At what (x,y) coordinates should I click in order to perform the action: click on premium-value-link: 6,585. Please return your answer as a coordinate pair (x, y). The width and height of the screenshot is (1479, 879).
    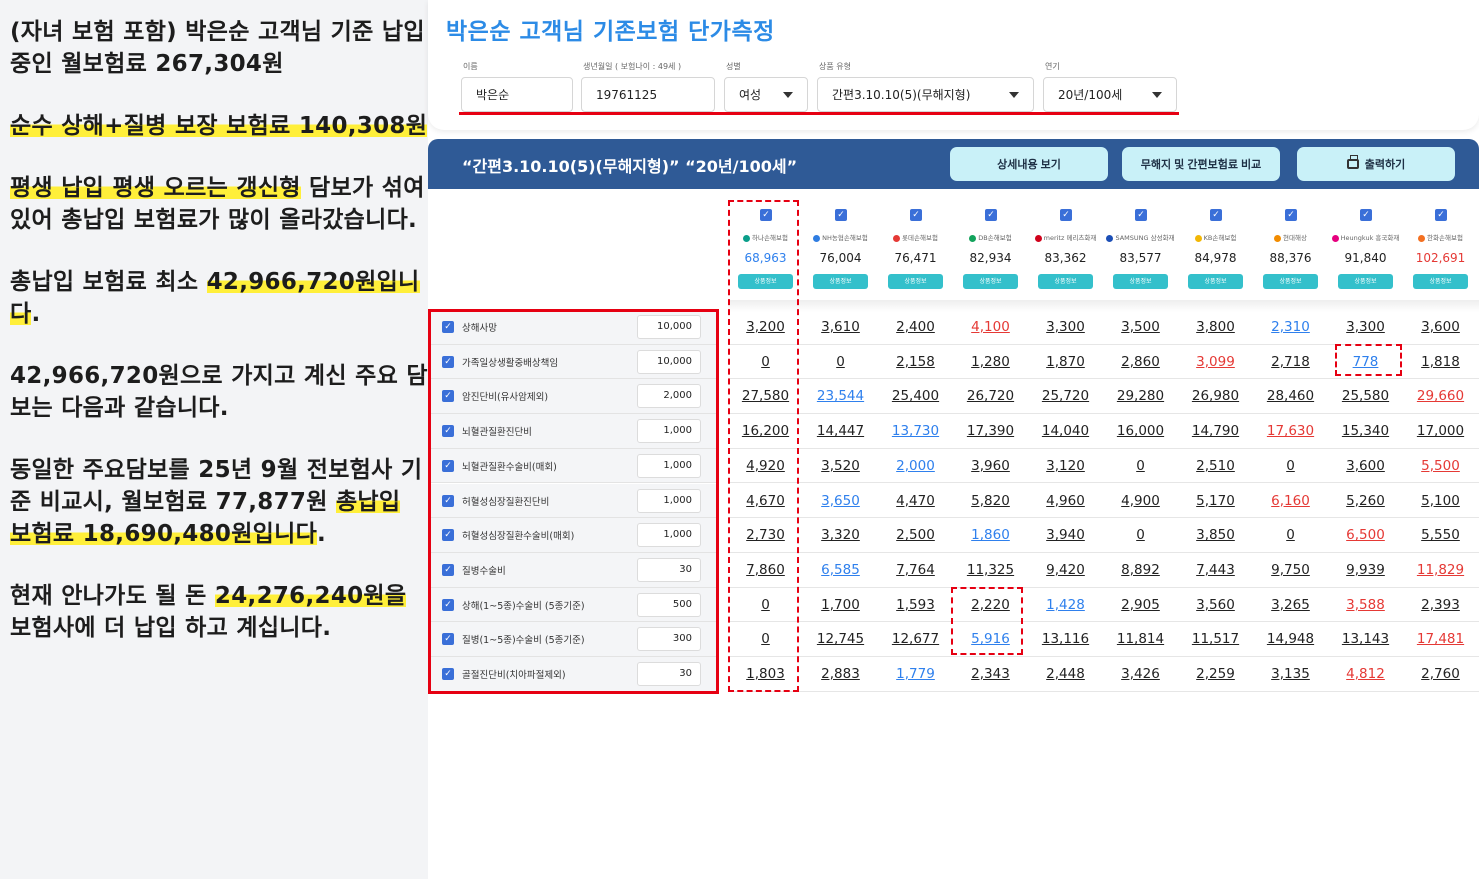
    Looking at the image, I should click on (840, 570).